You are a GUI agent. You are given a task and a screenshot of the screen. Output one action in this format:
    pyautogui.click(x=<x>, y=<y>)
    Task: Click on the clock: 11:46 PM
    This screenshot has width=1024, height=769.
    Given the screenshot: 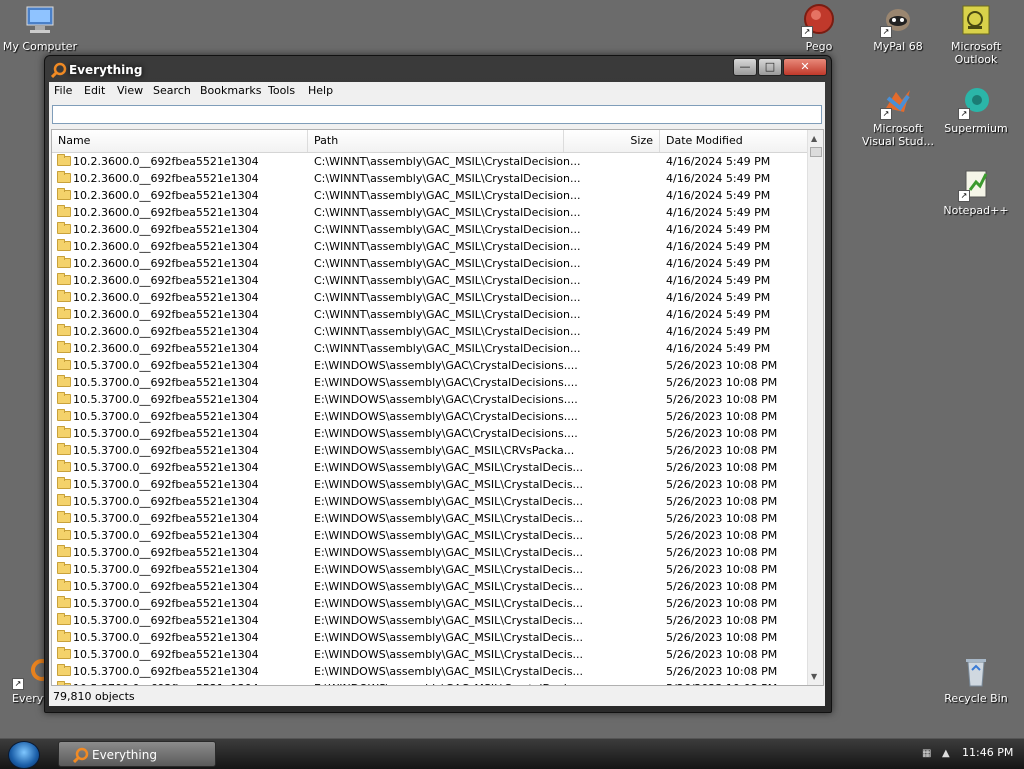 What is the action you would take?
    pyautogui.click(x=987, y=752)
    